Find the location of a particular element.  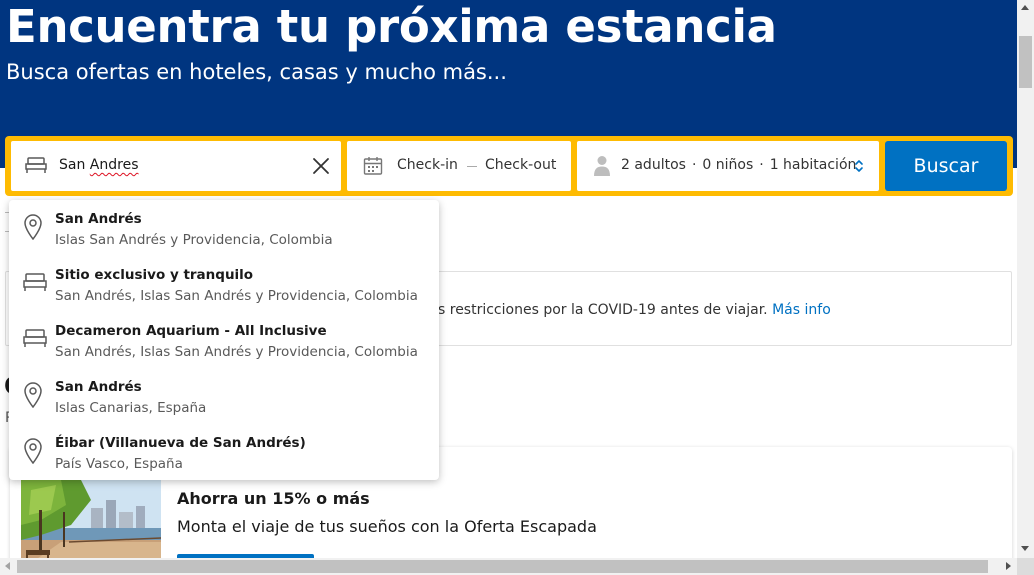

up-down-chevron-icon is located at coordinates (859, 168).